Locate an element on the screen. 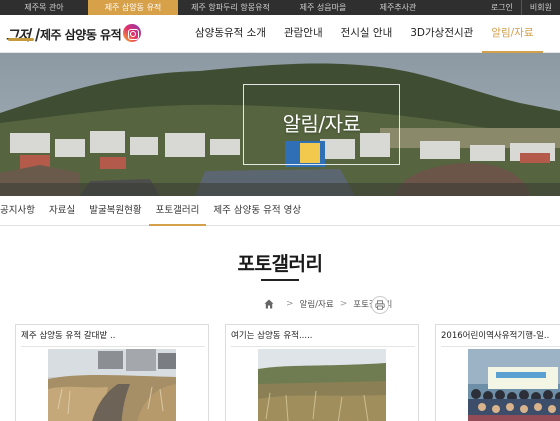 This screenshot has height=421, width=560. signup-link: 비회원 is located at coordinates (540, 7).